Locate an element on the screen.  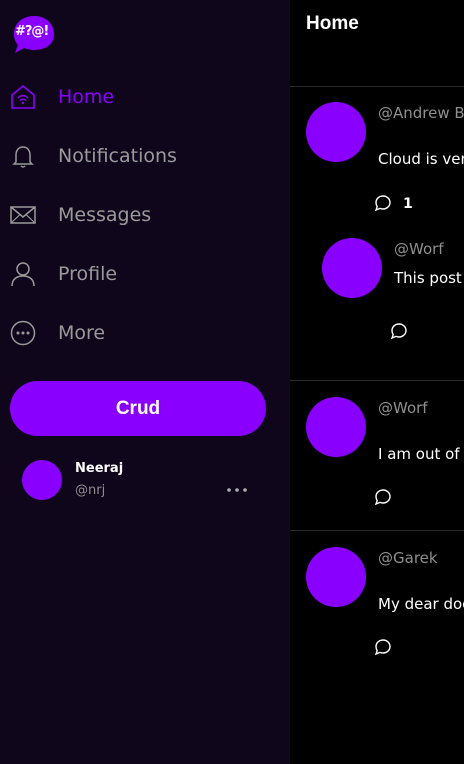
sidebar-item-label: Messages is located at coordinates (105, 215).